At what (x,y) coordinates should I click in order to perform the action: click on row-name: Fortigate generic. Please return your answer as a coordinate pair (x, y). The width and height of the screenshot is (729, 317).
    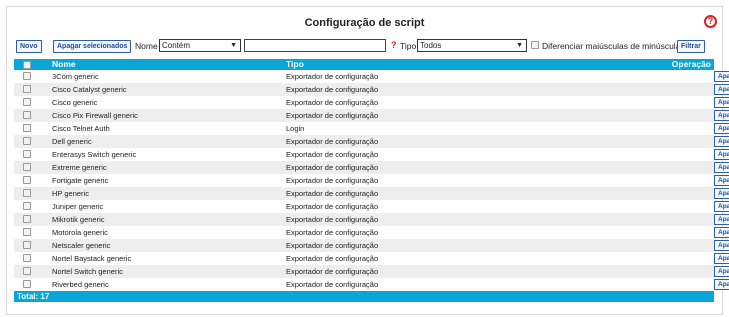
    Looking at the image, I should click on (80, 180).